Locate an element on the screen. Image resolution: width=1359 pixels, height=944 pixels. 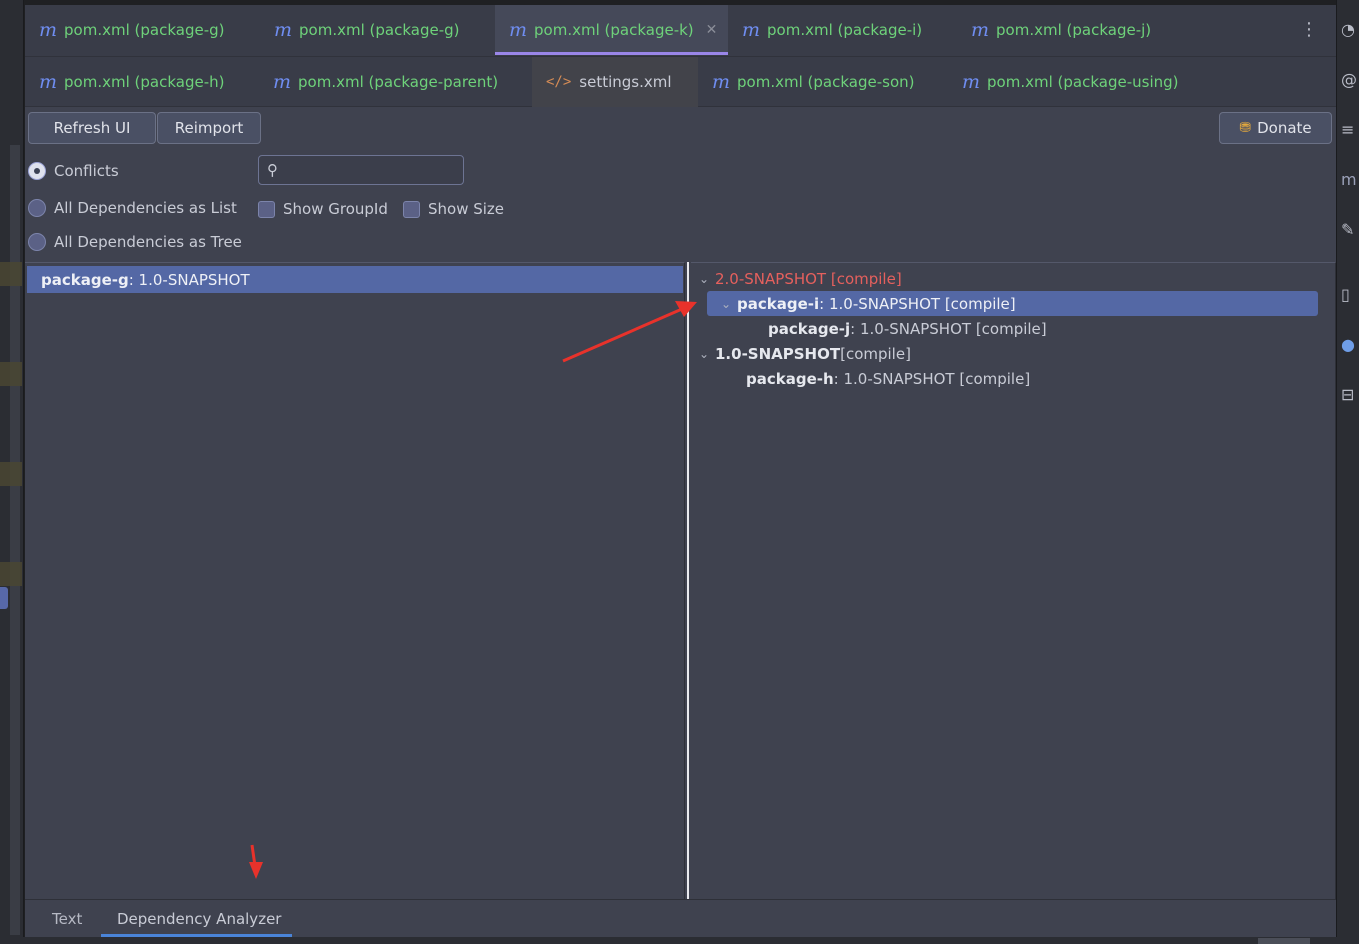
show-size-checkbox is located at coordinates (411, 209).